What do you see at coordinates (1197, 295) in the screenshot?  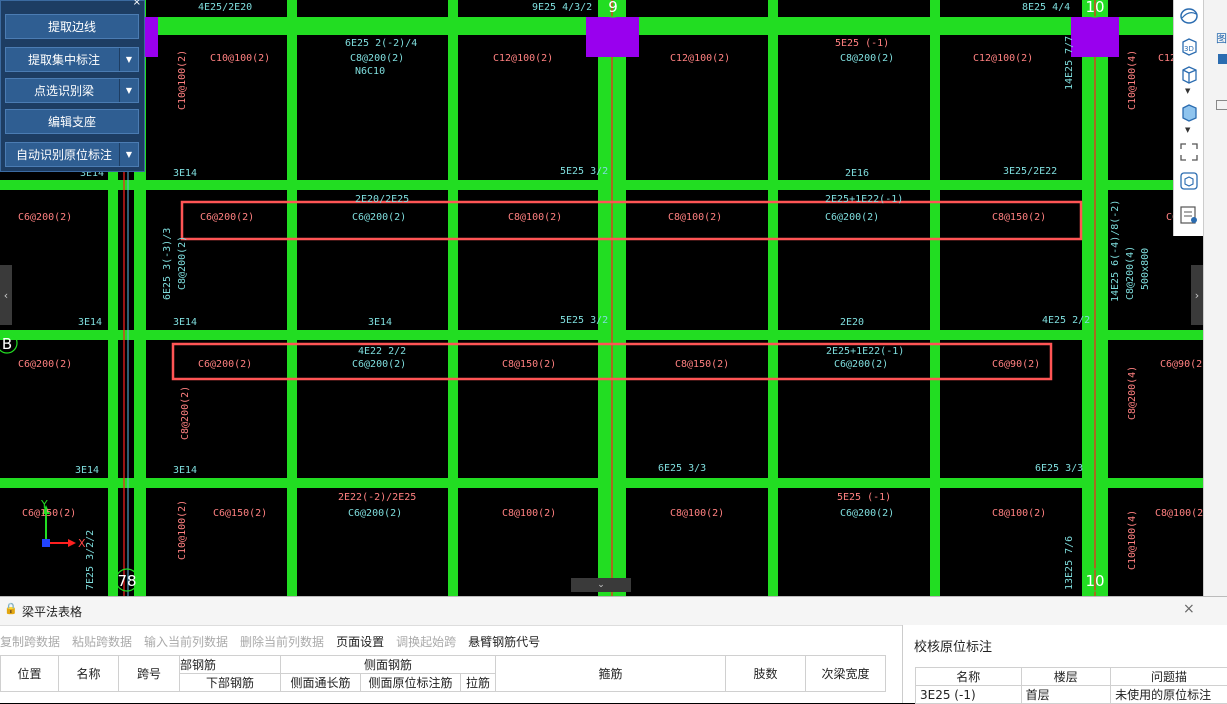 I see `collapse-right-arrow-icon: ›` at bounding box center [1197, 295].